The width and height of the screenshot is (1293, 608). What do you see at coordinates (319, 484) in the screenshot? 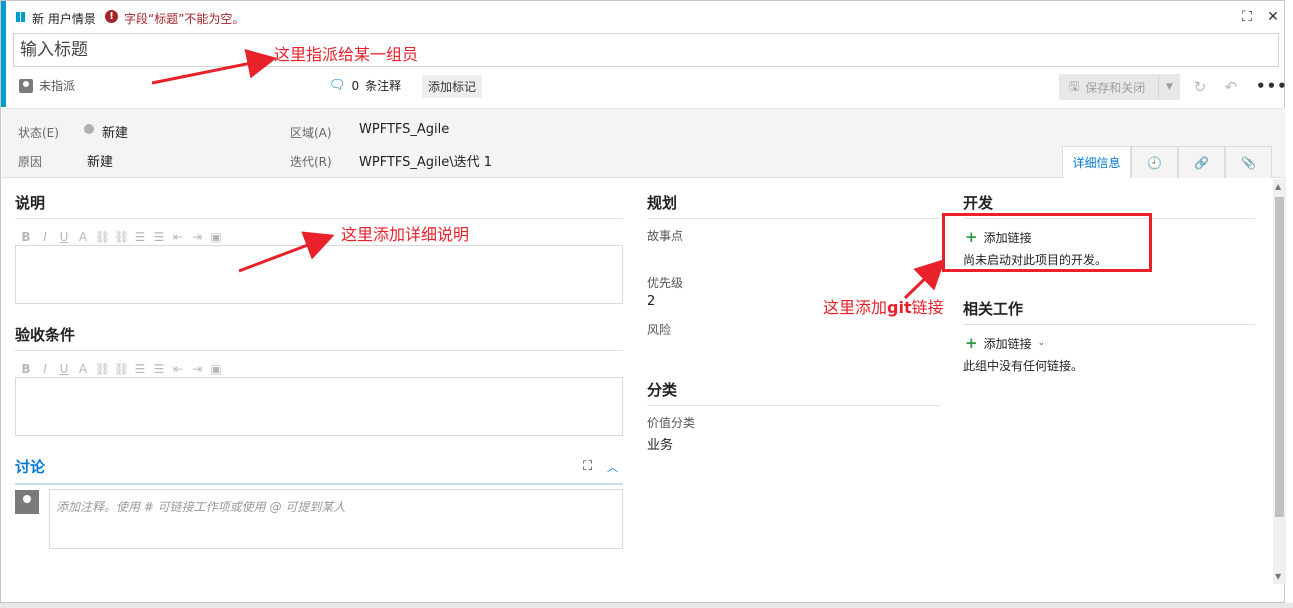
I see `discussion-divider` at bounding box center [319, 484].